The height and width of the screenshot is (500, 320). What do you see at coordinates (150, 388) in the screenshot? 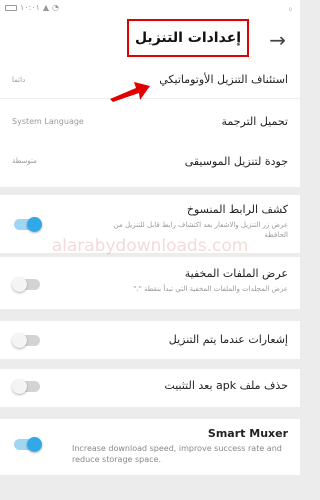
I see `setting-delete-apk: حذف ملف apk بعد التثبيت` at bounding box center [150, 388].